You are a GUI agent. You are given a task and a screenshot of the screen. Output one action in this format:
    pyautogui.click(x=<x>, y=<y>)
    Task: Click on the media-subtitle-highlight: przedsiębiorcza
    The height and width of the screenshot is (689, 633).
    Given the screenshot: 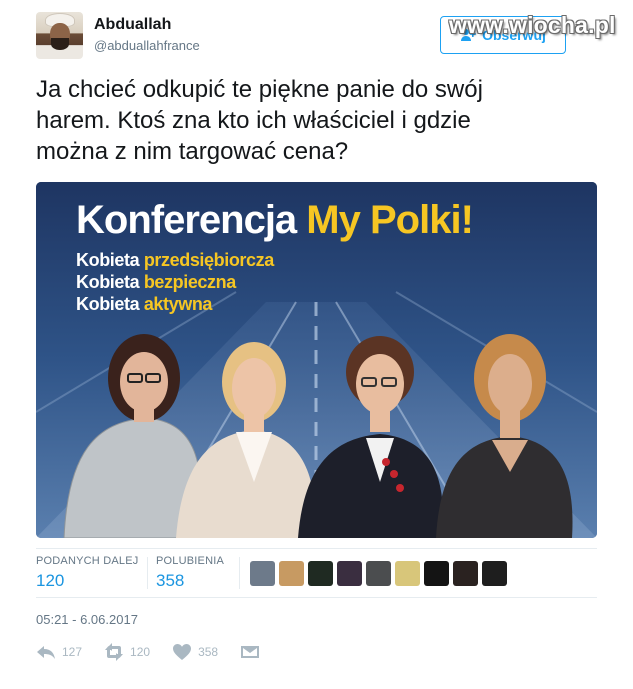 What is the action you would take?
    pyautogui.click(x=208, y=260)
    